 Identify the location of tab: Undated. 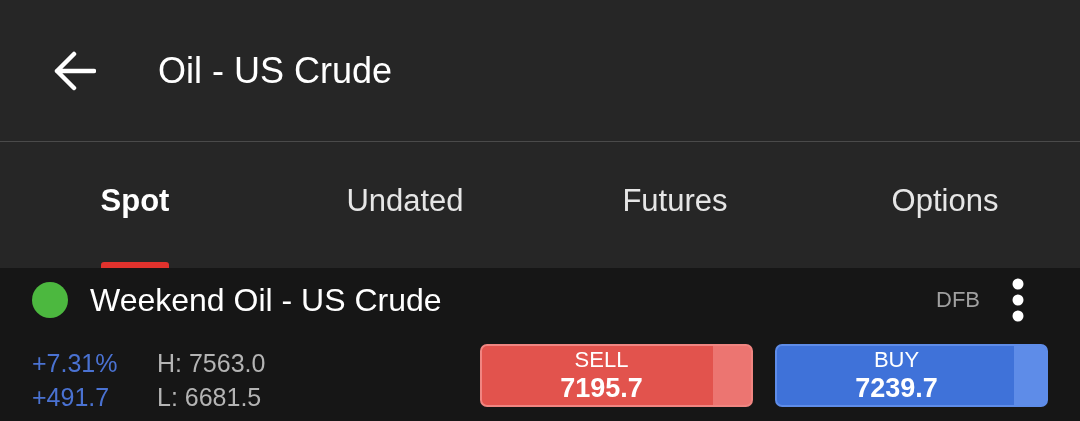
(405, 205).